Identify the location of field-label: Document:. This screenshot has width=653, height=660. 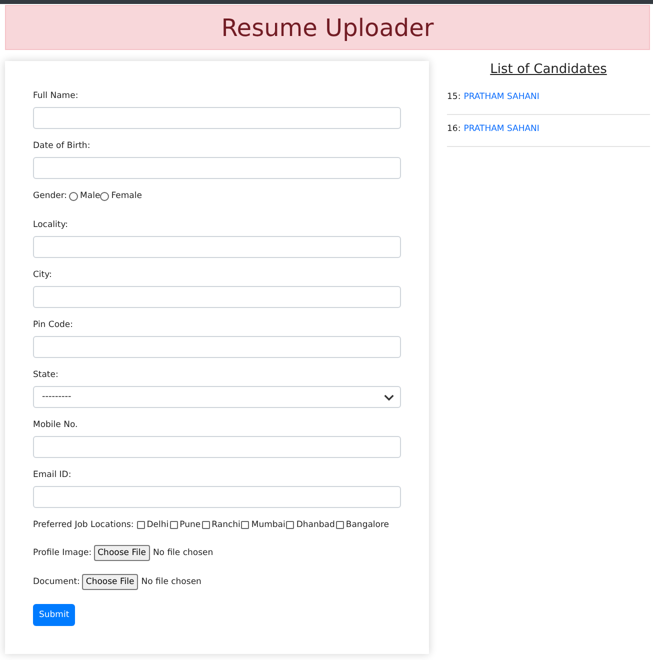
(56, 582).